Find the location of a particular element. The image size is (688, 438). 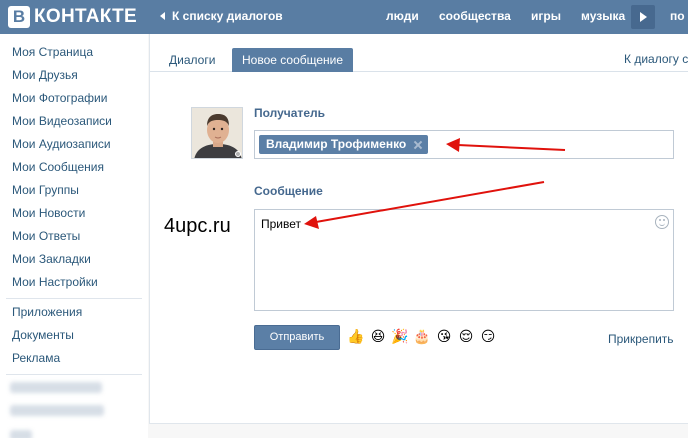

annotation-arrows is located at coordinates (435, 183).